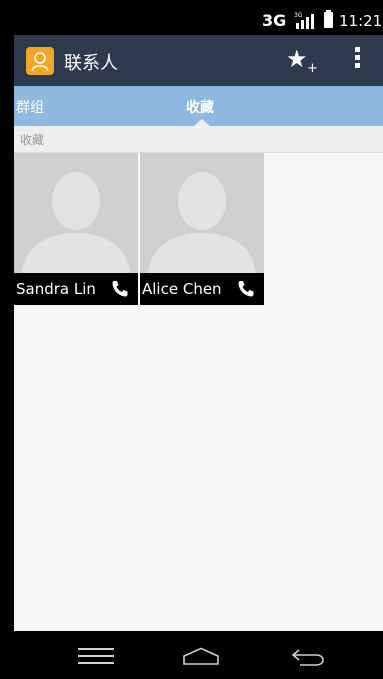  Describe the element at coordinates (198, 17) in the screenshot. I see `status-bar: 3G 3G 11:21` at that location.